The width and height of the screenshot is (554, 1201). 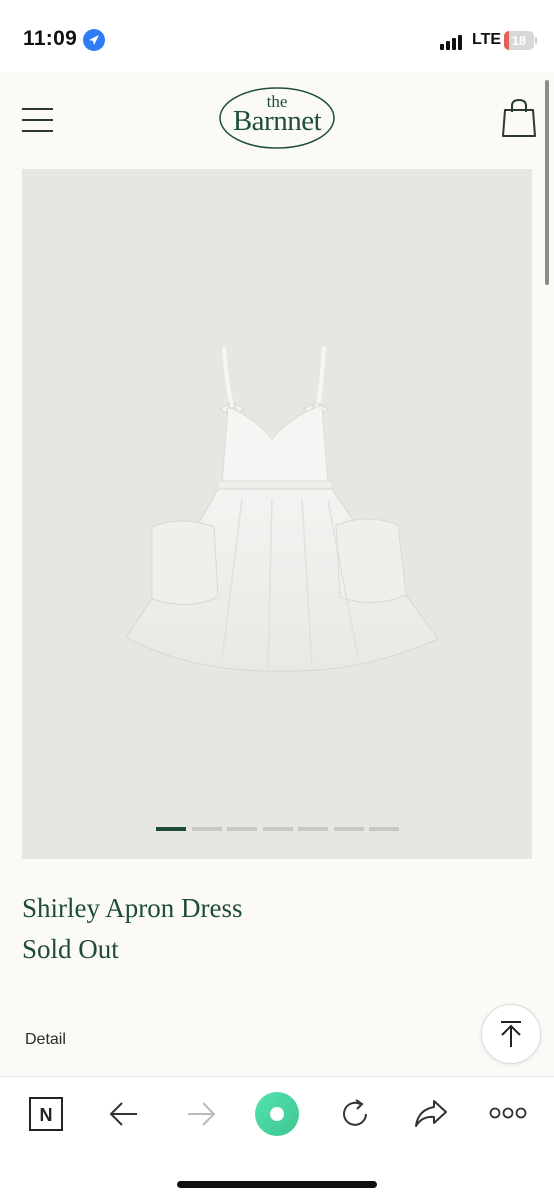 I want to click on status-bar: 11:09 LTE 18, so click(x=277, y=36).